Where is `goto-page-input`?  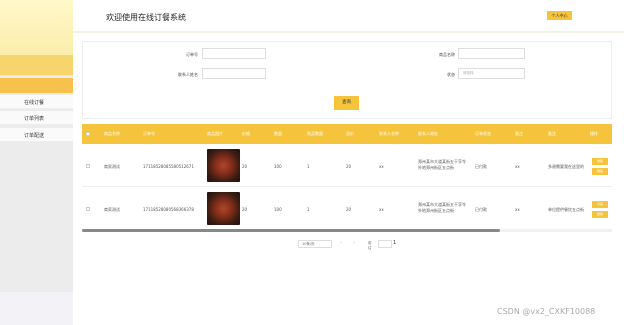
goto-page-input is located at coordinates (385, 244).